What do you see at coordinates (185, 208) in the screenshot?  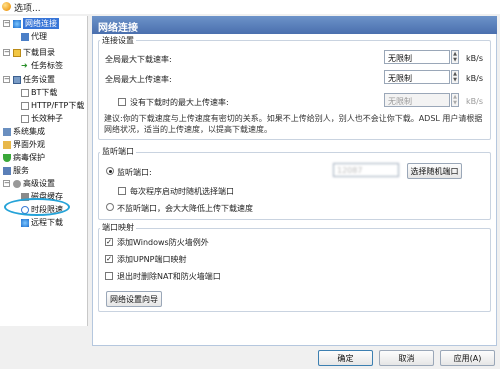 I see `no-listen-label: 不监听端口，会大大降低上传下载速度` at bounding box center [185, 208].